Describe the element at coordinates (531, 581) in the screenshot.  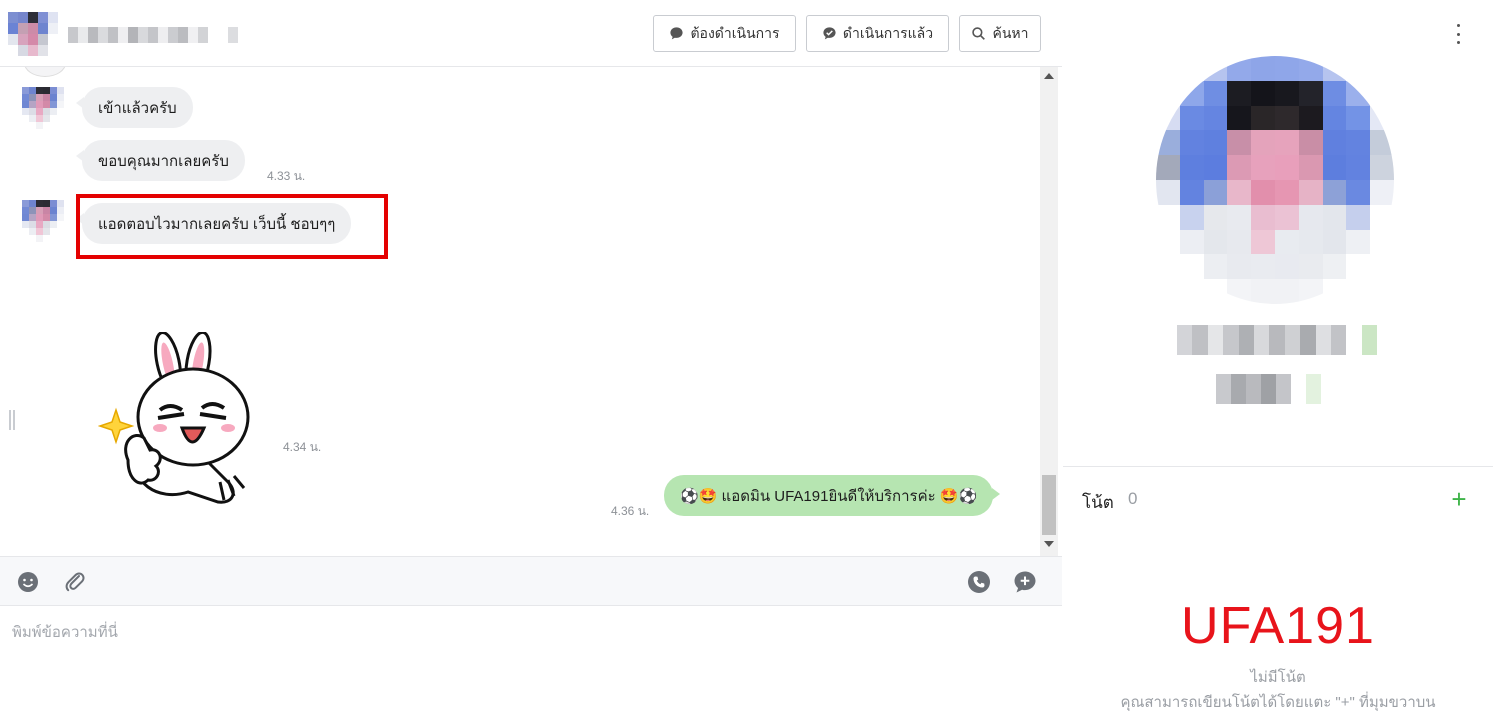
I see `compose-toolbar` at that location.